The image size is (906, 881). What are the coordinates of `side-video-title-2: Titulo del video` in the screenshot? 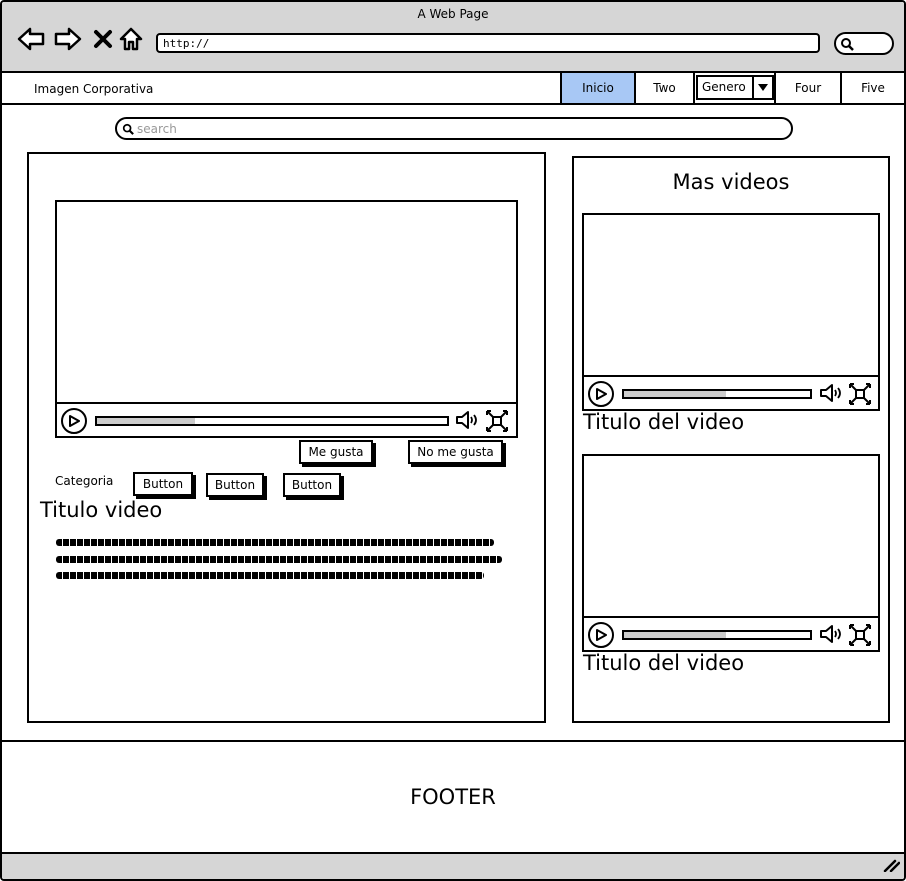 It's located at (663, 663).